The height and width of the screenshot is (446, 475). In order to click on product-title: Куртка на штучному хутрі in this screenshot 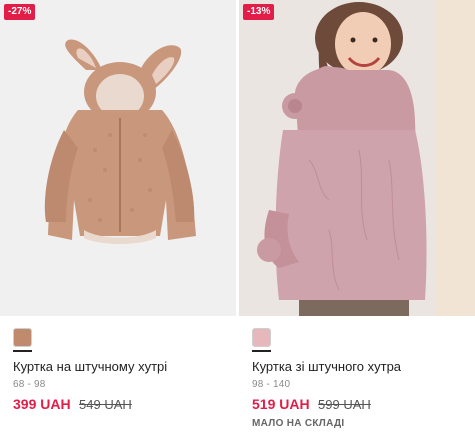, I will do `click(123, 366)`.